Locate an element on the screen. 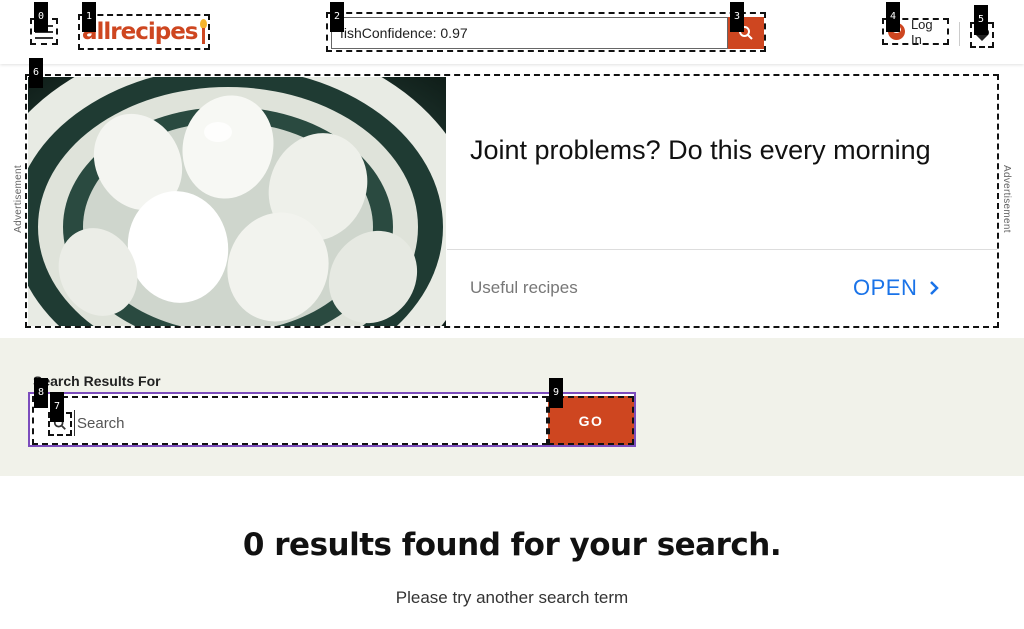  no-results-heading: 0 results found for your search. is located at coordinates (512, 545).